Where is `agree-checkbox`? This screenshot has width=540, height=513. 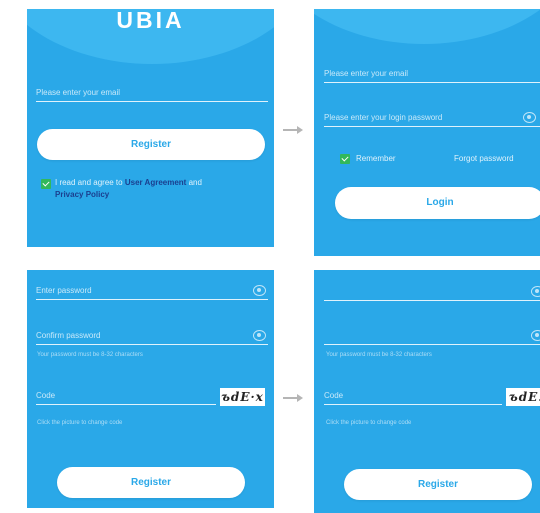 agree-checkbox is located at coordinates (46, 184).